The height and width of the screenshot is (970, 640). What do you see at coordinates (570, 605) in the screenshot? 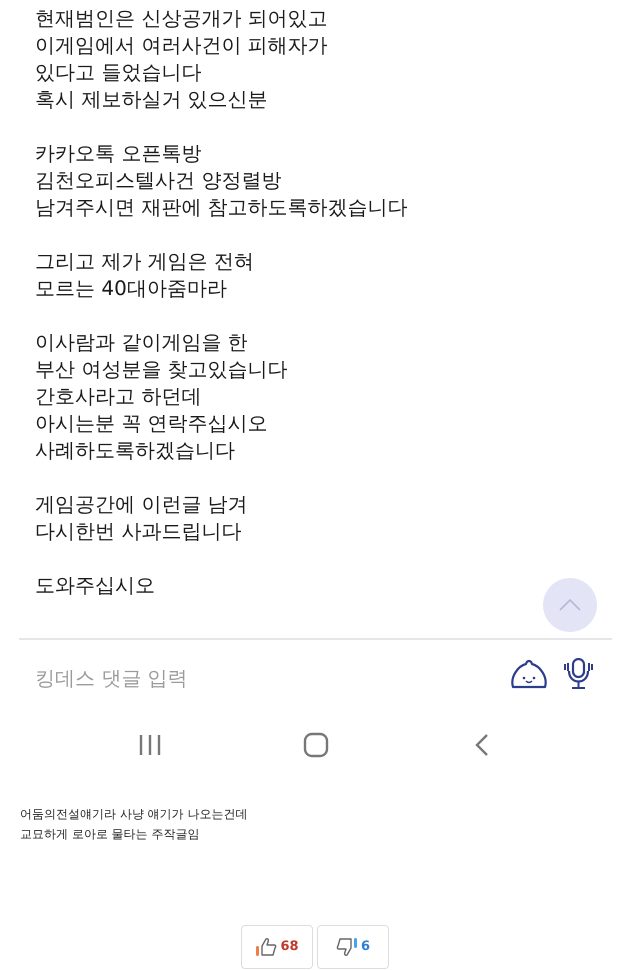
I see `chevron-up-icon` at bounding box center [570, 605].